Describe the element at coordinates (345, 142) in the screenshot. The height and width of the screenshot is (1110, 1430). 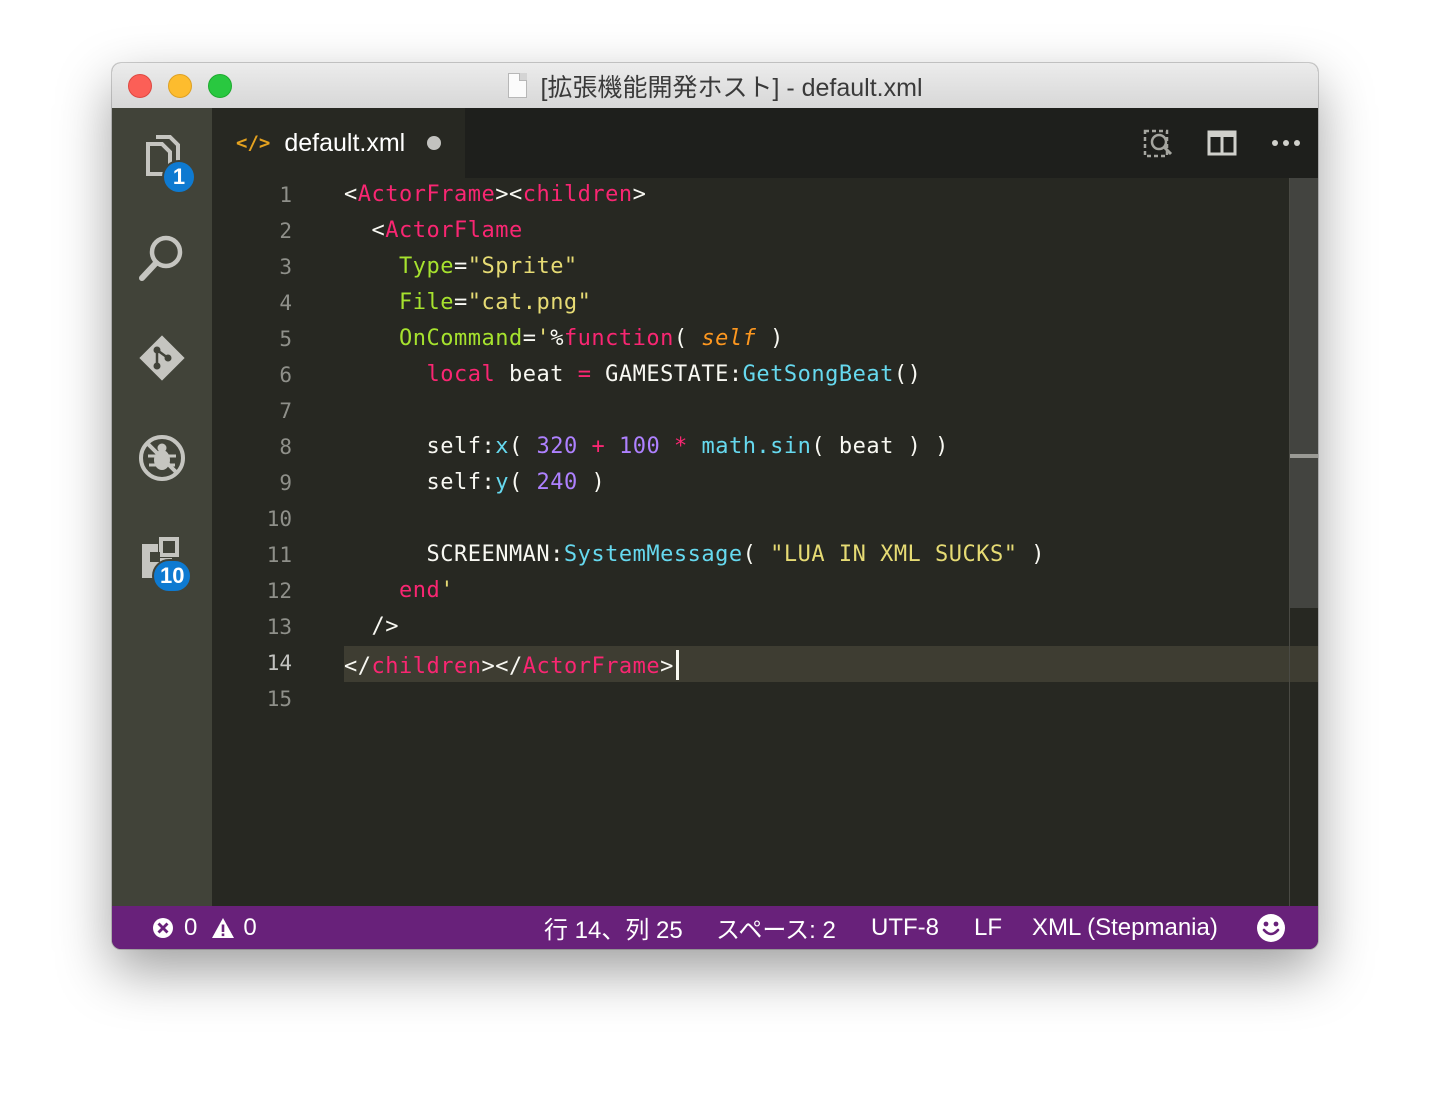
I see `tab-label: default.xml` at that location.